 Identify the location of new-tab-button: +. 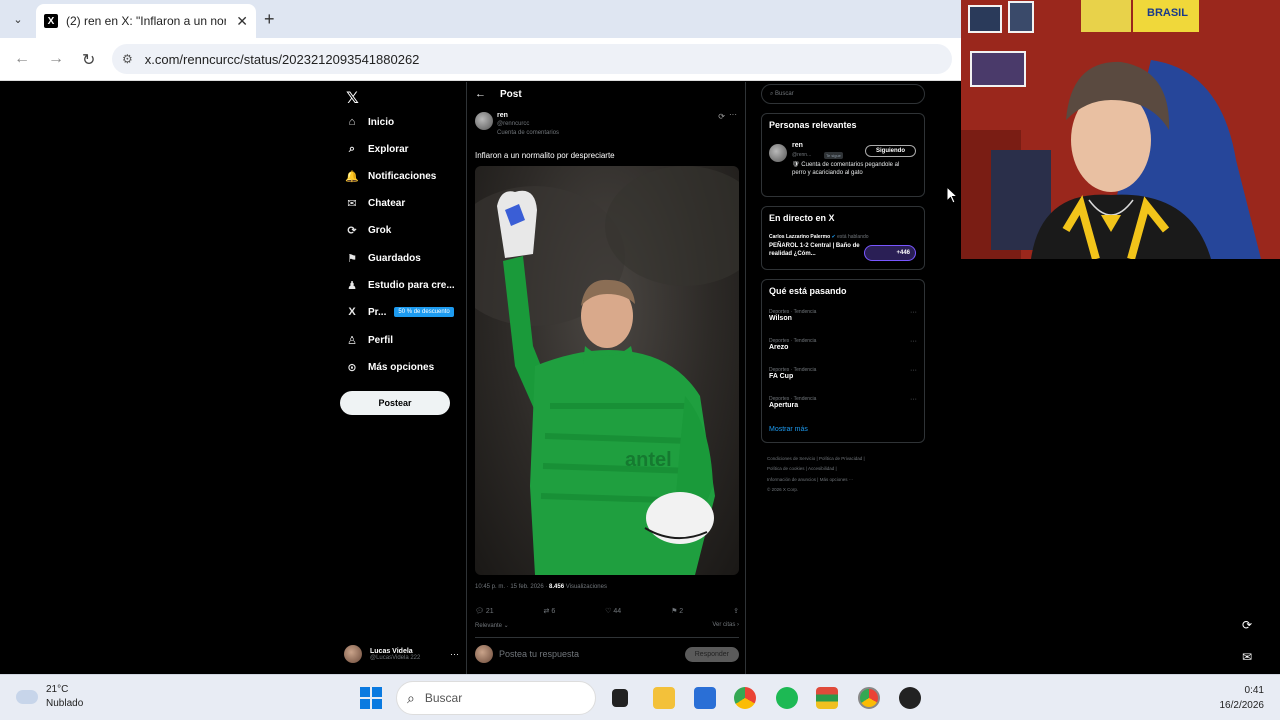
(269, 19).